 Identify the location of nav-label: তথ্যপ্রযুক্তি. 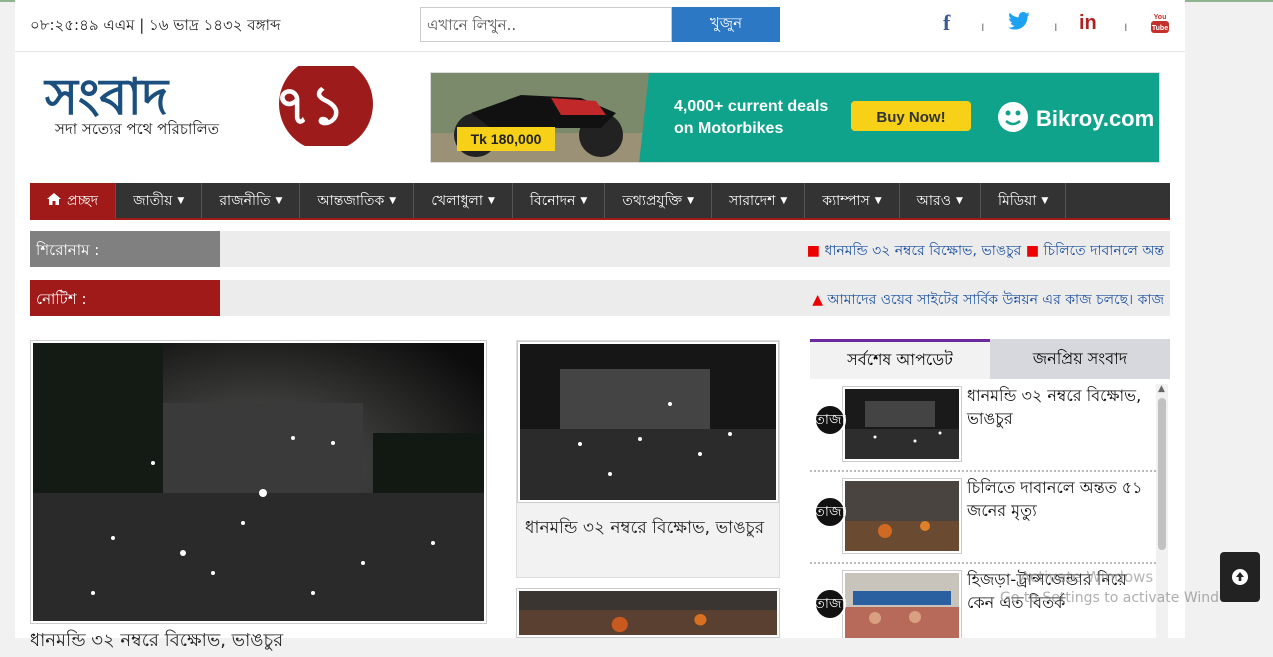
(652, 200).